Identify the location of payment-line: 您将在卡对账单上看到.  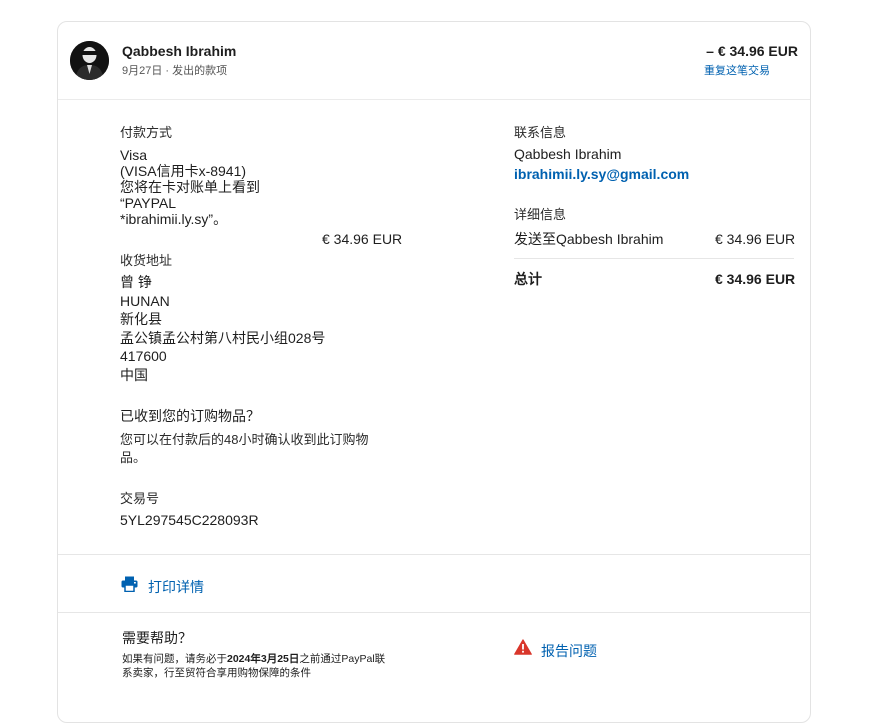
(190, 187).